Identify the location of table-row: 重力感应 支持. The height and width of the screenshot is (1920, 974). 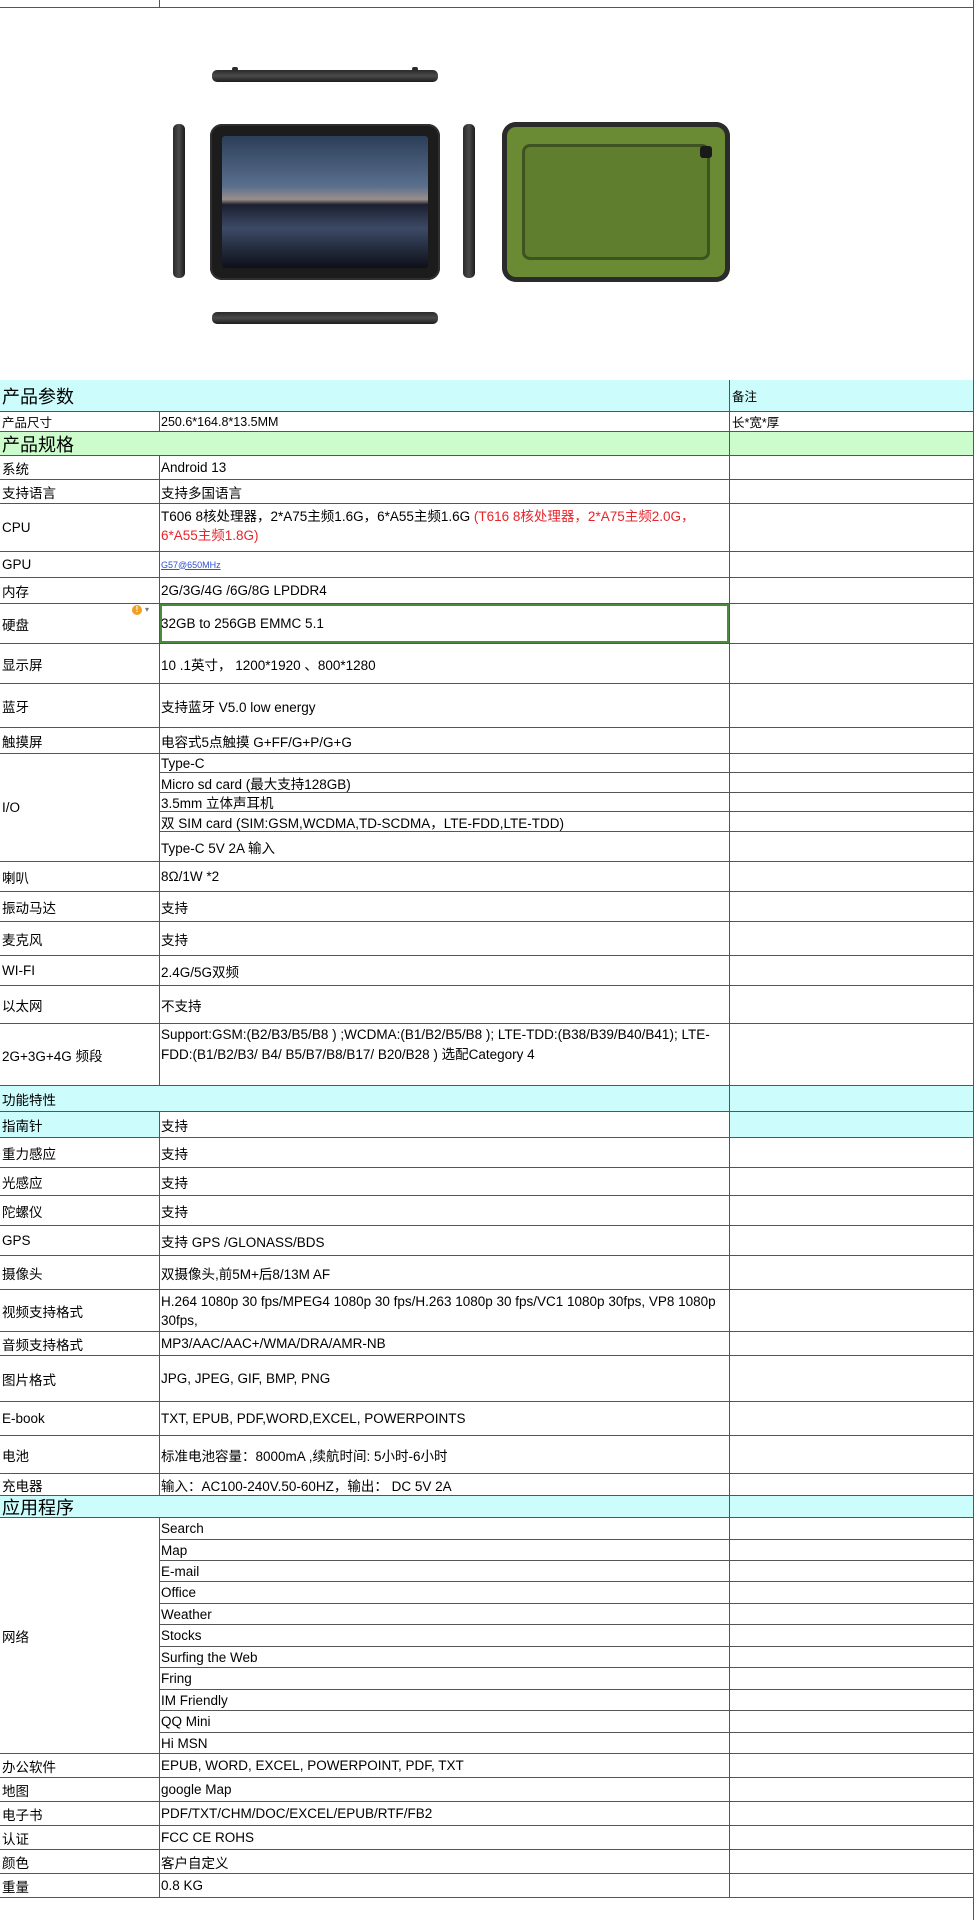
(486, 1153).